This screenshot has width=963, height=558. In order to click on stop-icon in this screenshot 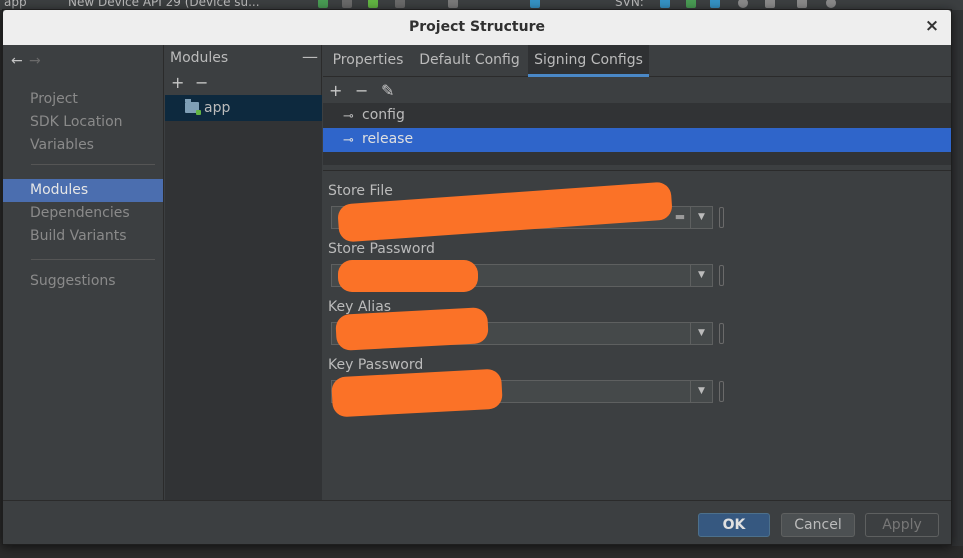, I will do `click(453, 4)`.